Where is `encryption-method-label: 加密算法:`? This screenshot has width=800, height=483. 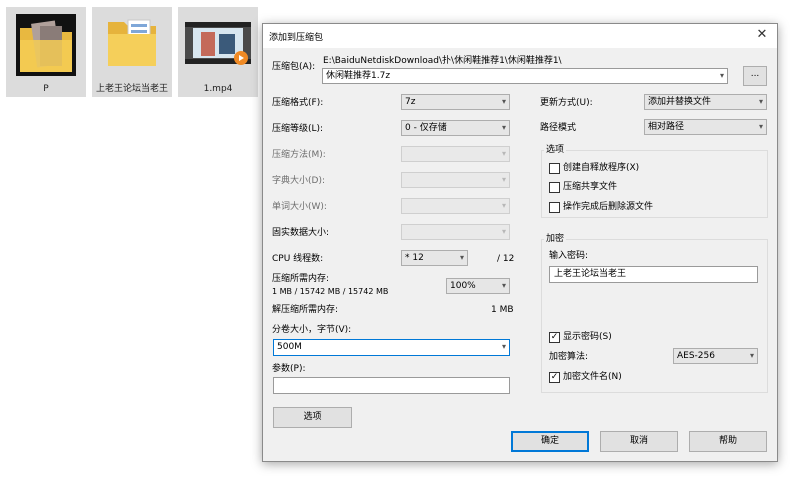 encryption-method-label: 加密算法: is located at coordinates (569, 357).